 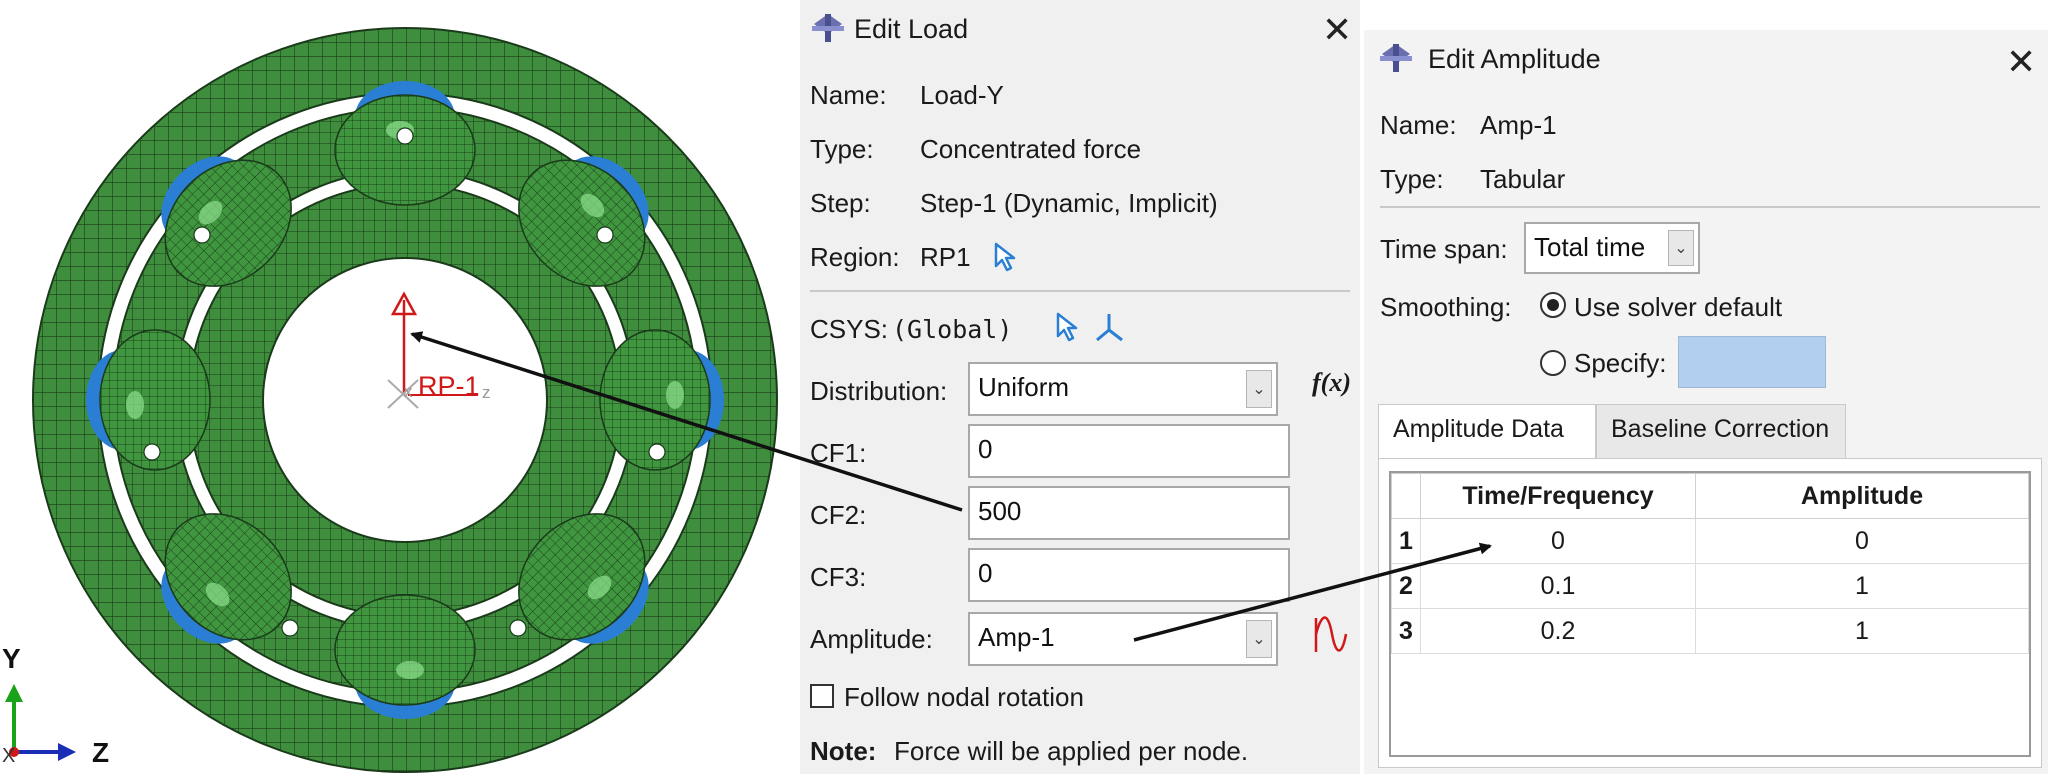 I want to click on step-label: Step:, so click(x=840, y=203).